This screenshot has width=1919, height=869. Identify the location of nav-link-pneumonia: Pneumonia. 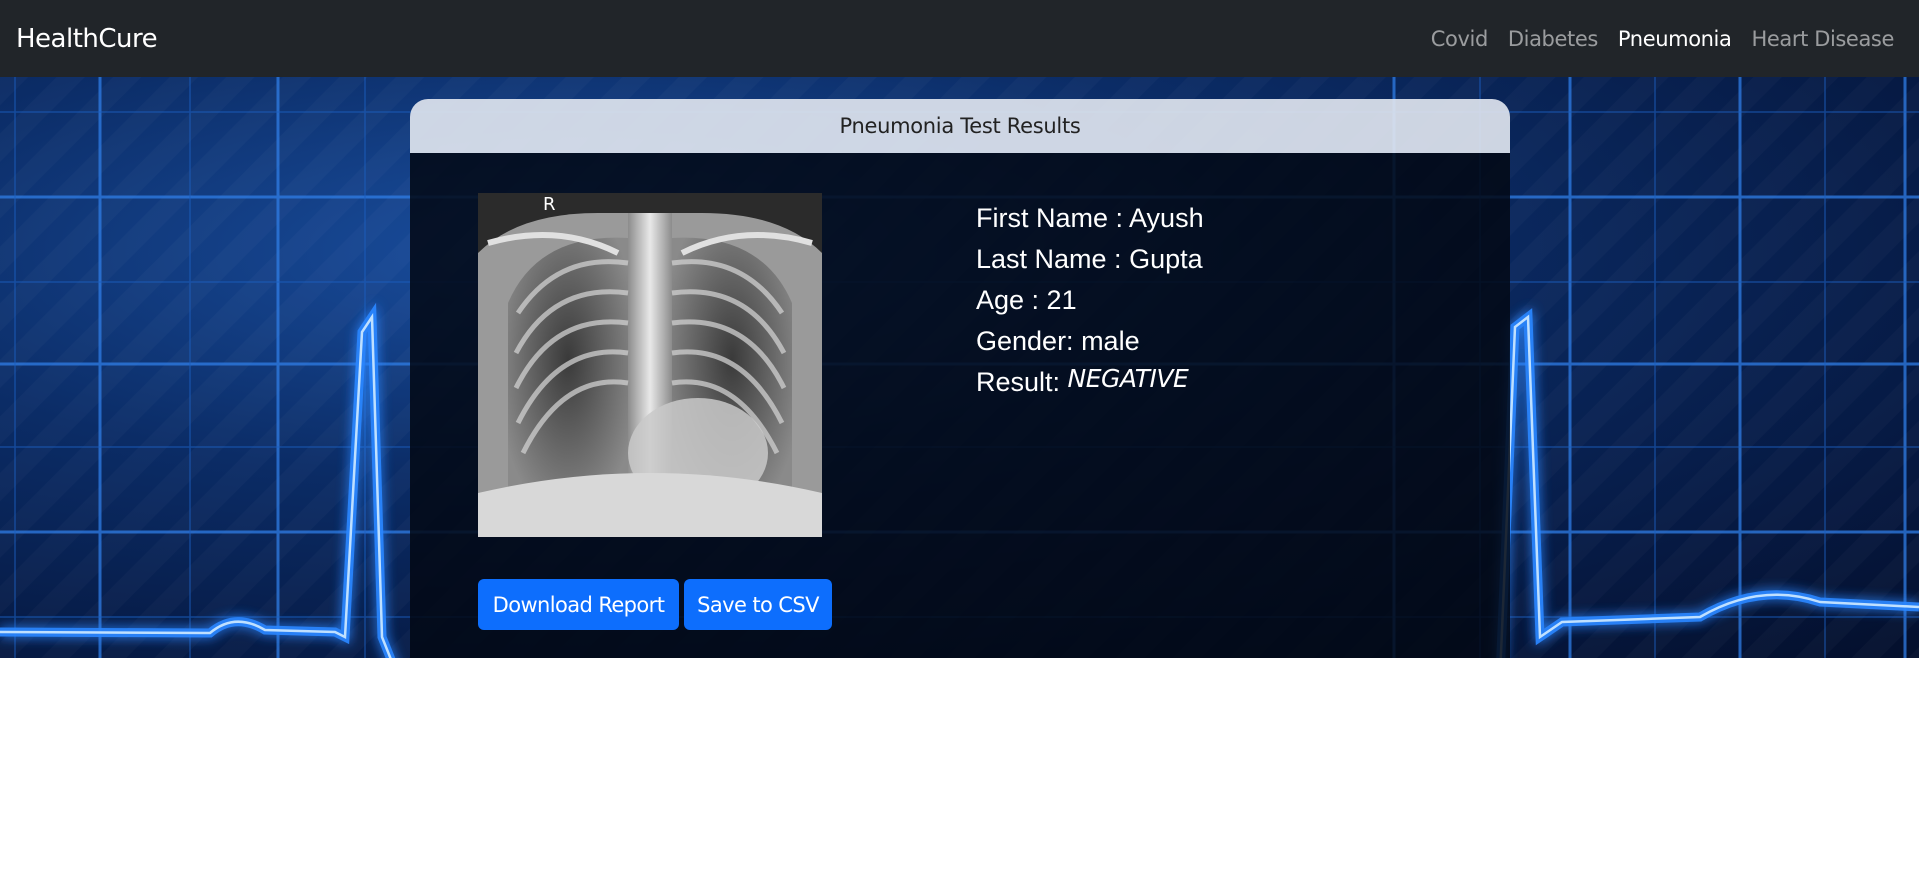
(1675, 39).